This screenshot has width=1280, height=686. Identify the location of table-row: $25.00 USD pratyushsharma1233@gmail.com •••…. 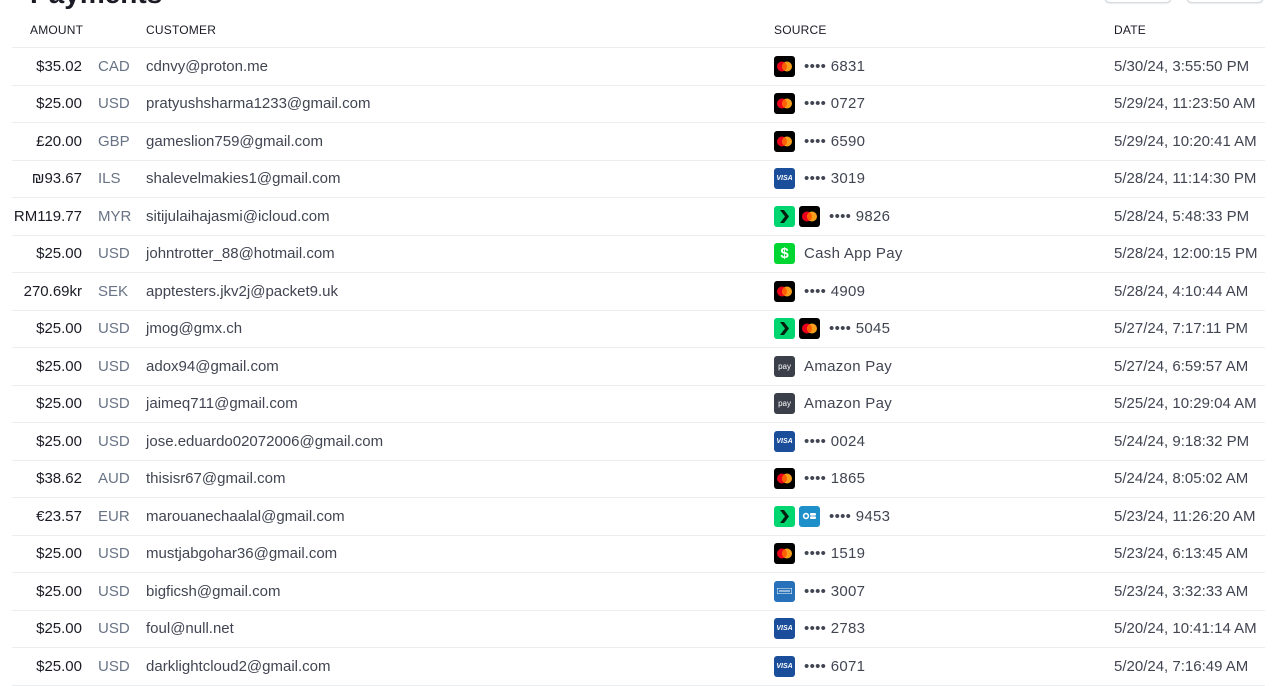
(639, 104).